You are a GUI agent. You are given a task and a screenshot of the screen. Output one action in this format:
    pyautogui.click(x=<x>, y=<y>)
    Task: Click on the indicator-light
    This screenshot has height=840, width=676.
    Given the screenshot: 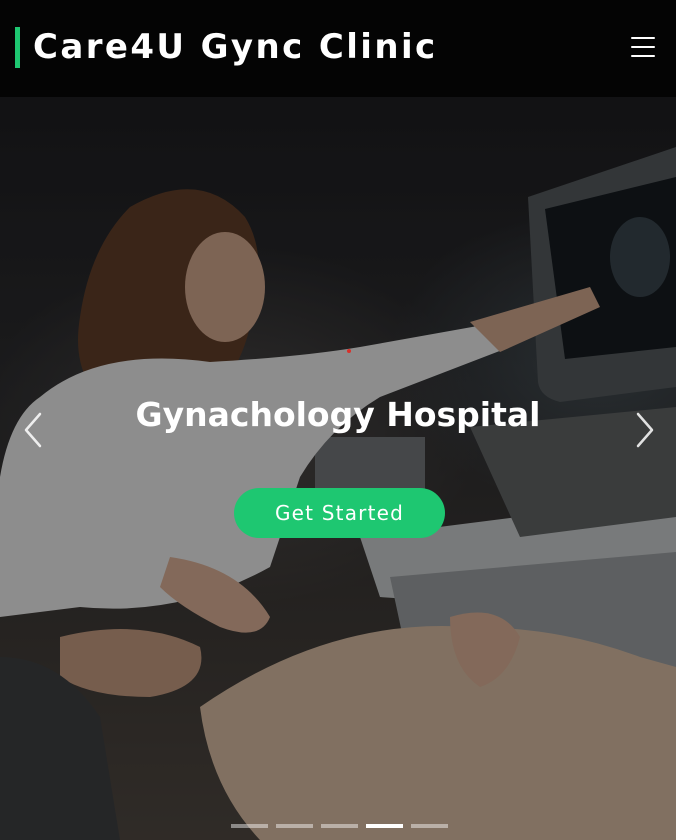 What is the action you would take?
    pyautogui.click(x=349, y=351)
    